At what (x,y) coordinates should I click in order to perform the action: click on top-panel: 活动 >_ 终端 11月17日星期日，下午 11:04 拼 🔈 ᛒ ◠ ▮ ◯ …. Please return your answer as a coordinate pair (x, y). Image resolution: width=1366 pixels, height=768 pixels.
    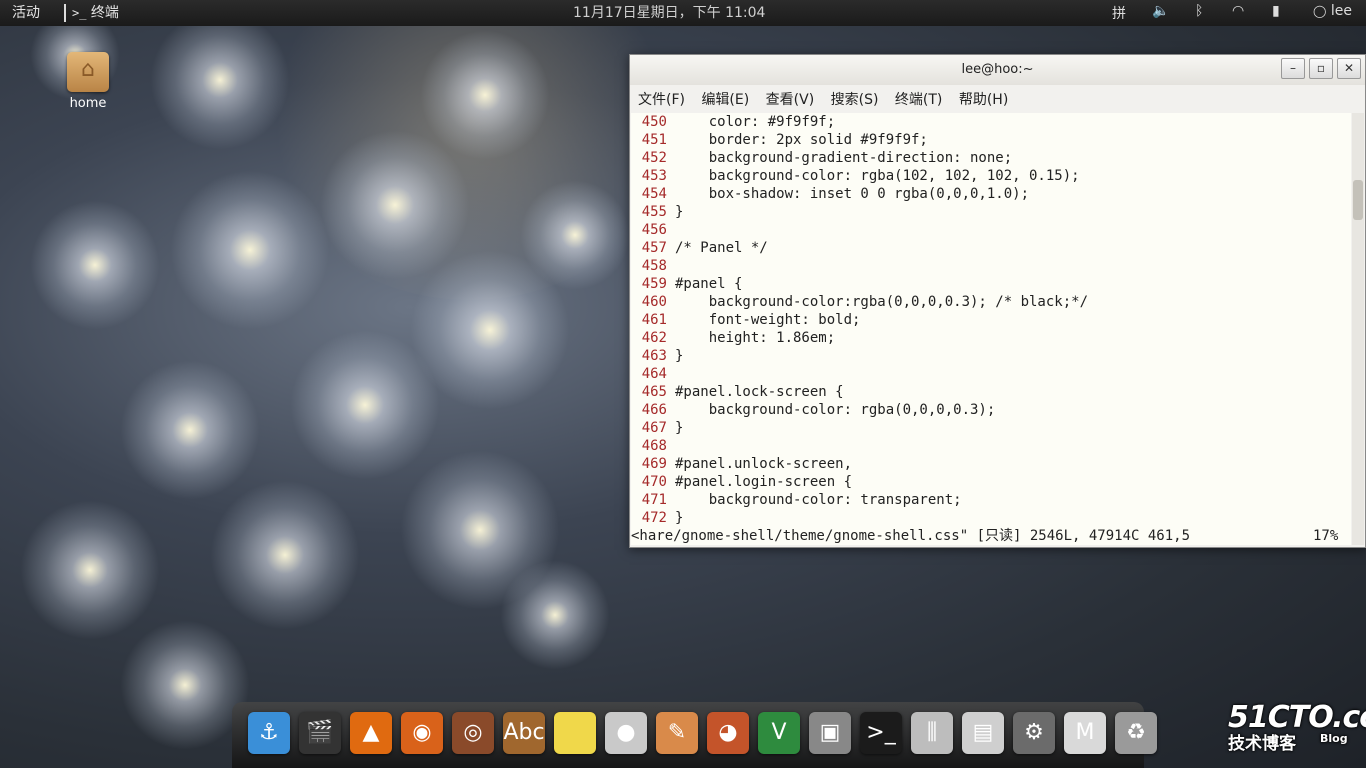
    Looking at the image, I should click on (683, 13).